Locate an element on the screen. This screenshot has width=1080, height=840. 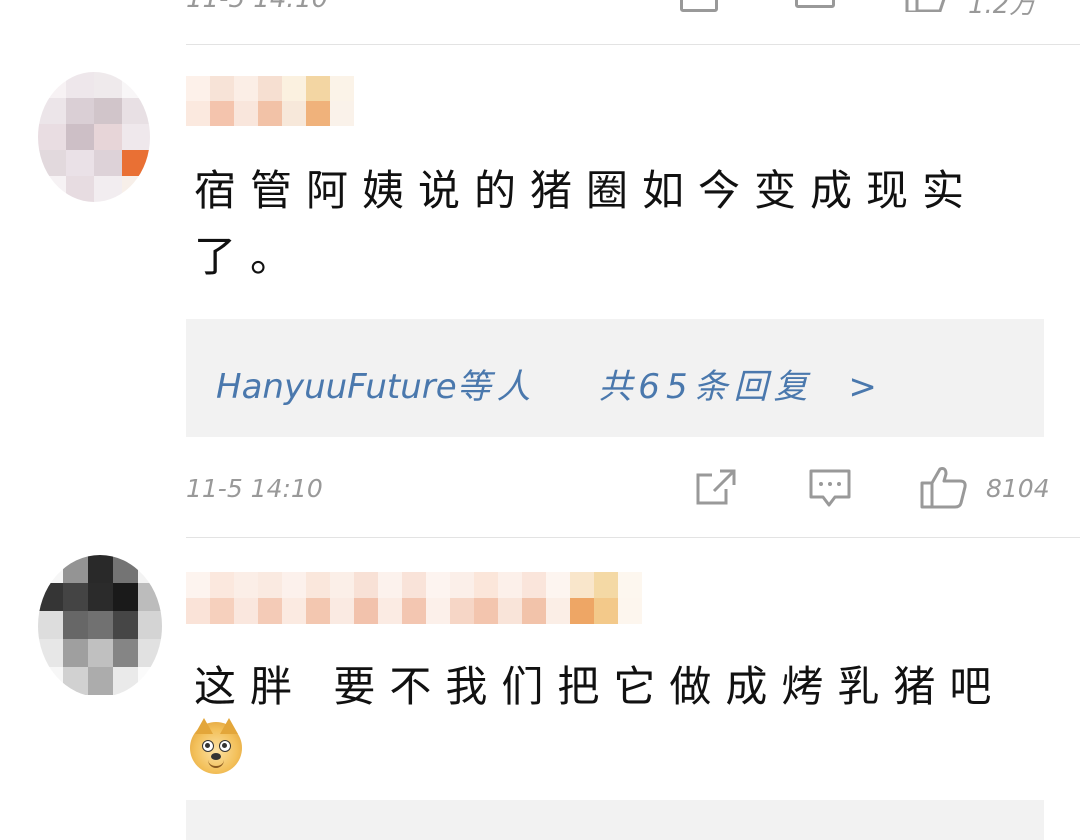
reply-summary-box: HanyuuFuture等人 共65条回复 > is located at coordinates (615, 378).